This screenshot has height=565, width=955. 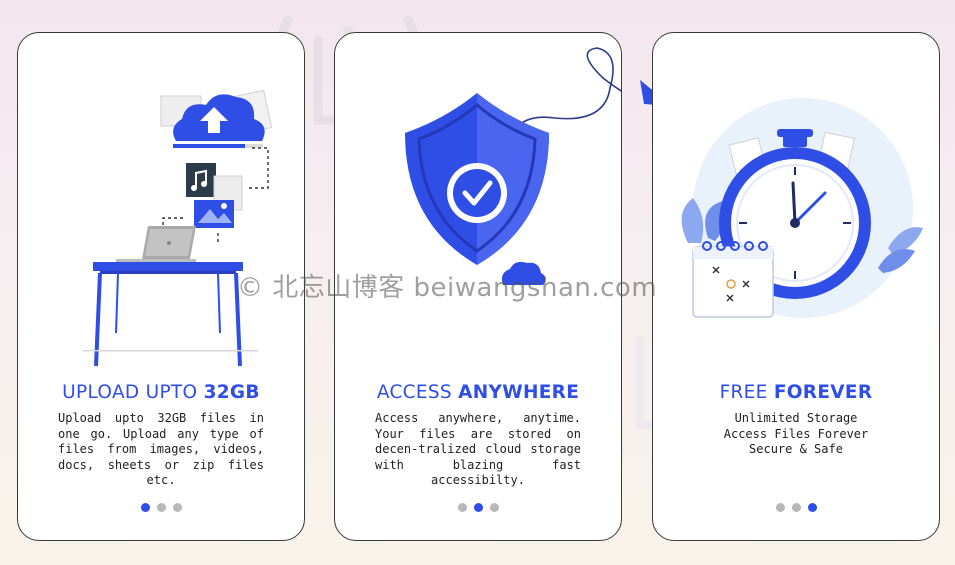 I want to click on card-title-bold: ANYWHERE, so click(x=519, y=392).